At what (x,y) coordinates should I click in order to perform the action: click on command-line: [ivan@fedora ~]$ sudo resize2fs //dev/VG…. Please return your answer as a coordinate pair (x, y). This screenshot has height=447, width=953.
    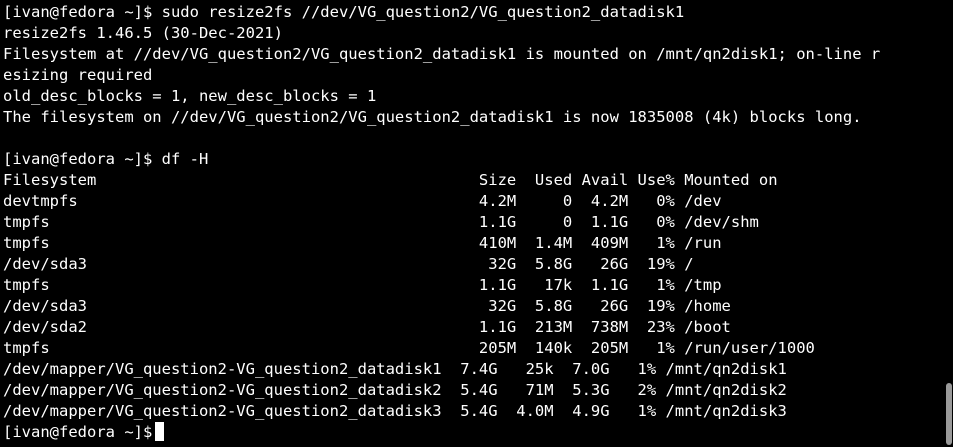
    Looking at the image, I should click on (344, 12).